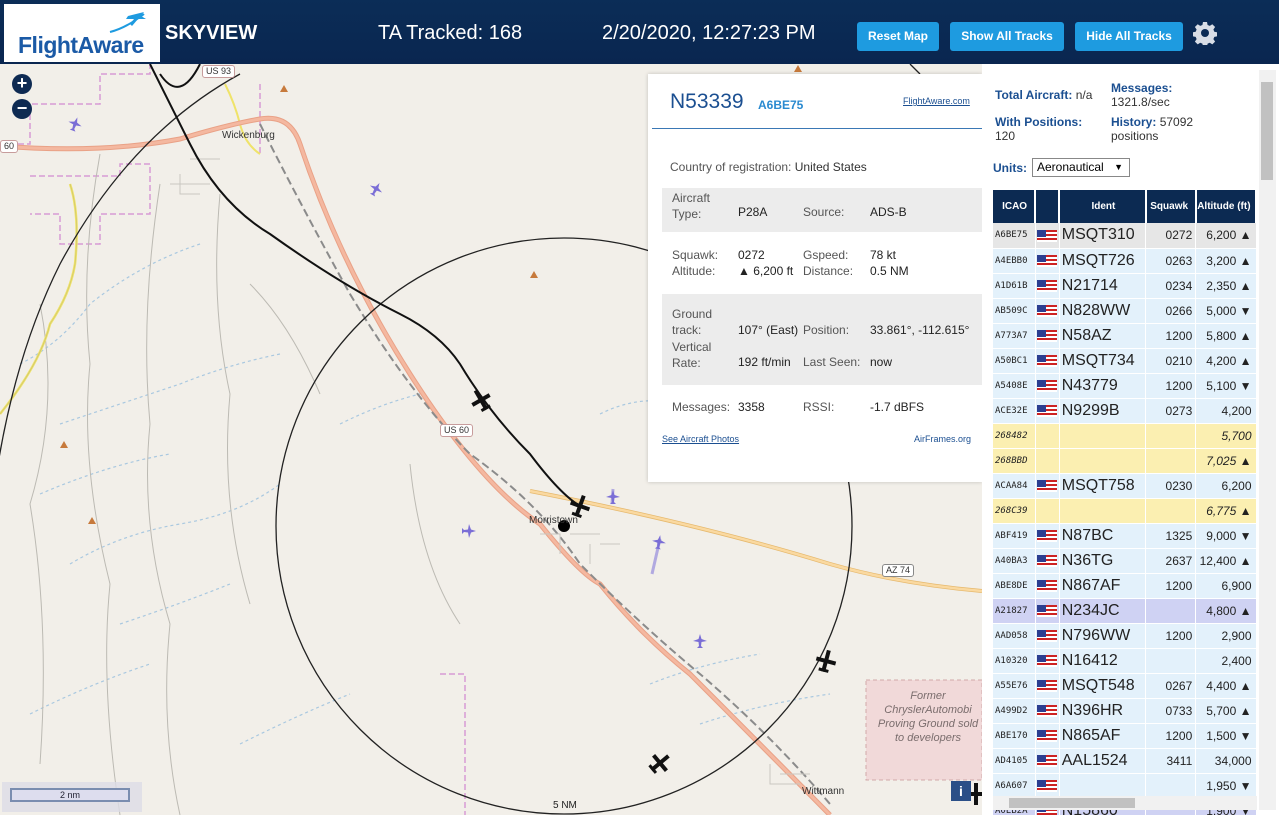 Image resolution: width=1279 pixels, height=815 pixels. I want to click on range-ring-label: 5 NM, so click(565, 805).